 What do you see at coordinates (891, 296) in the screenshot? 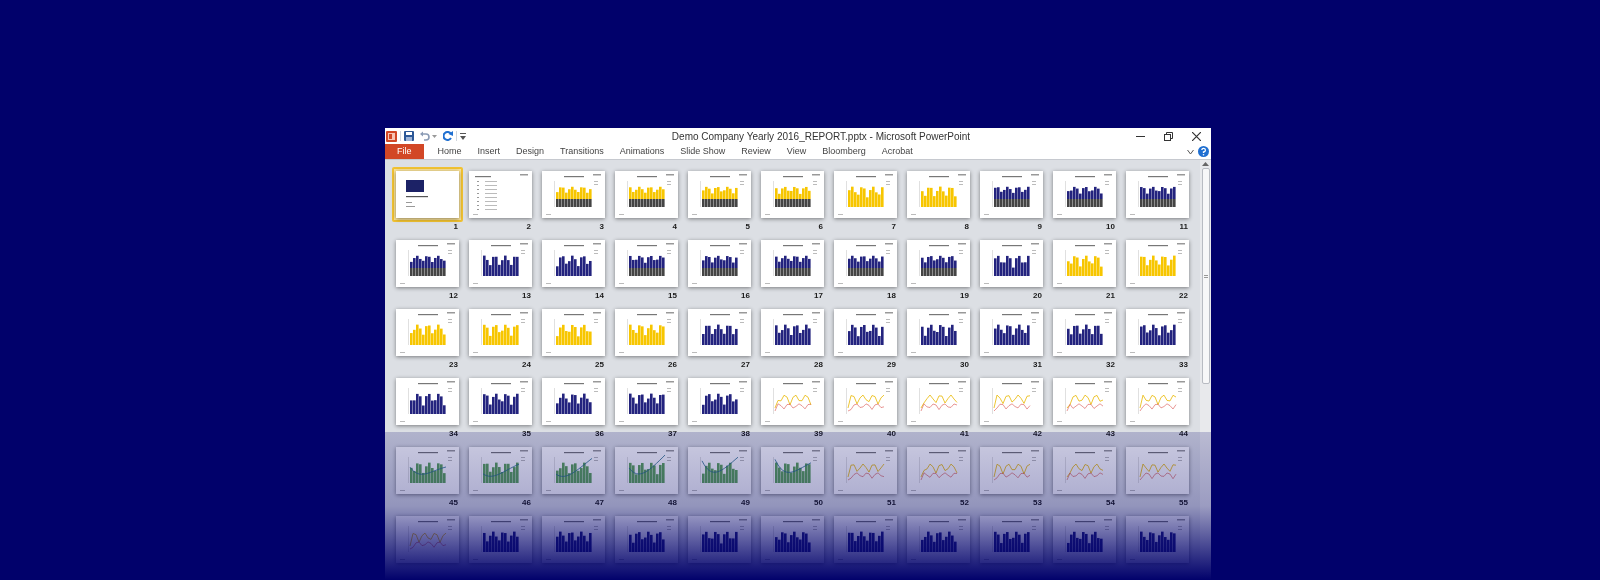
I see `slide-number: 18` at bounding box center [891, 296].